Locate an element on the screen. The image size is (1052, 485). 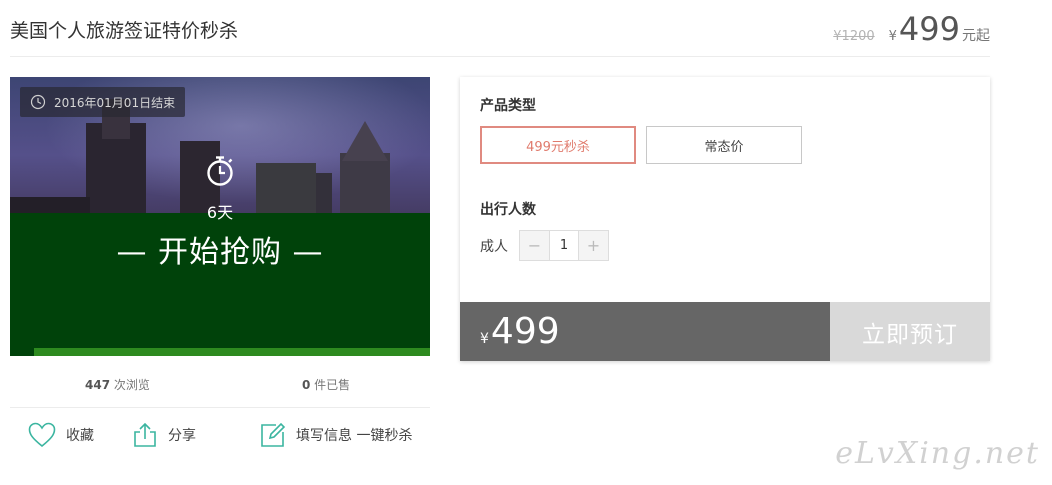
header-price: ¥1200 ¥ 499 元起 is located at coordinates (911, 29).